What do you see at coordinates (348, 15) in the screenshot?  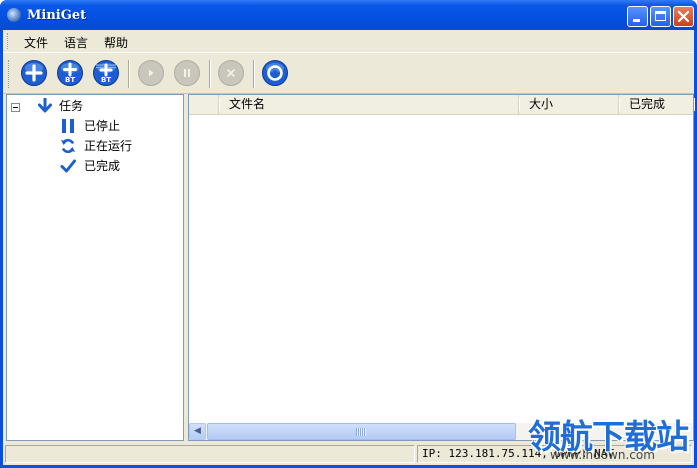 I see `title-bar: MiniGet` at bounding box center [348, 15].